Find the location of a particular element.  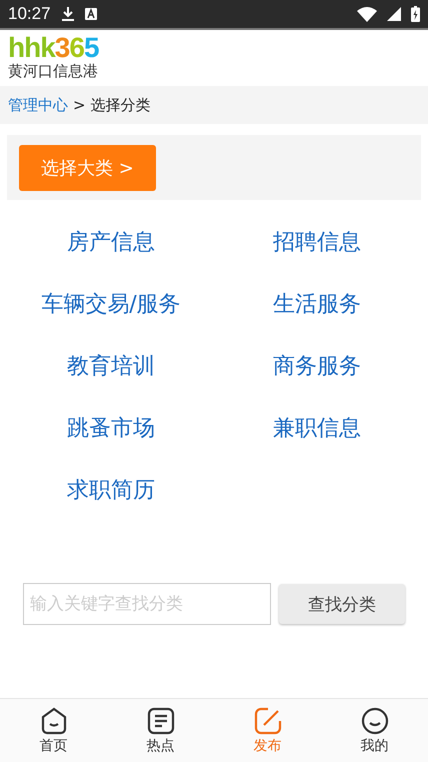

category-link: 兼职信息 is located at coordinates (317, 428).